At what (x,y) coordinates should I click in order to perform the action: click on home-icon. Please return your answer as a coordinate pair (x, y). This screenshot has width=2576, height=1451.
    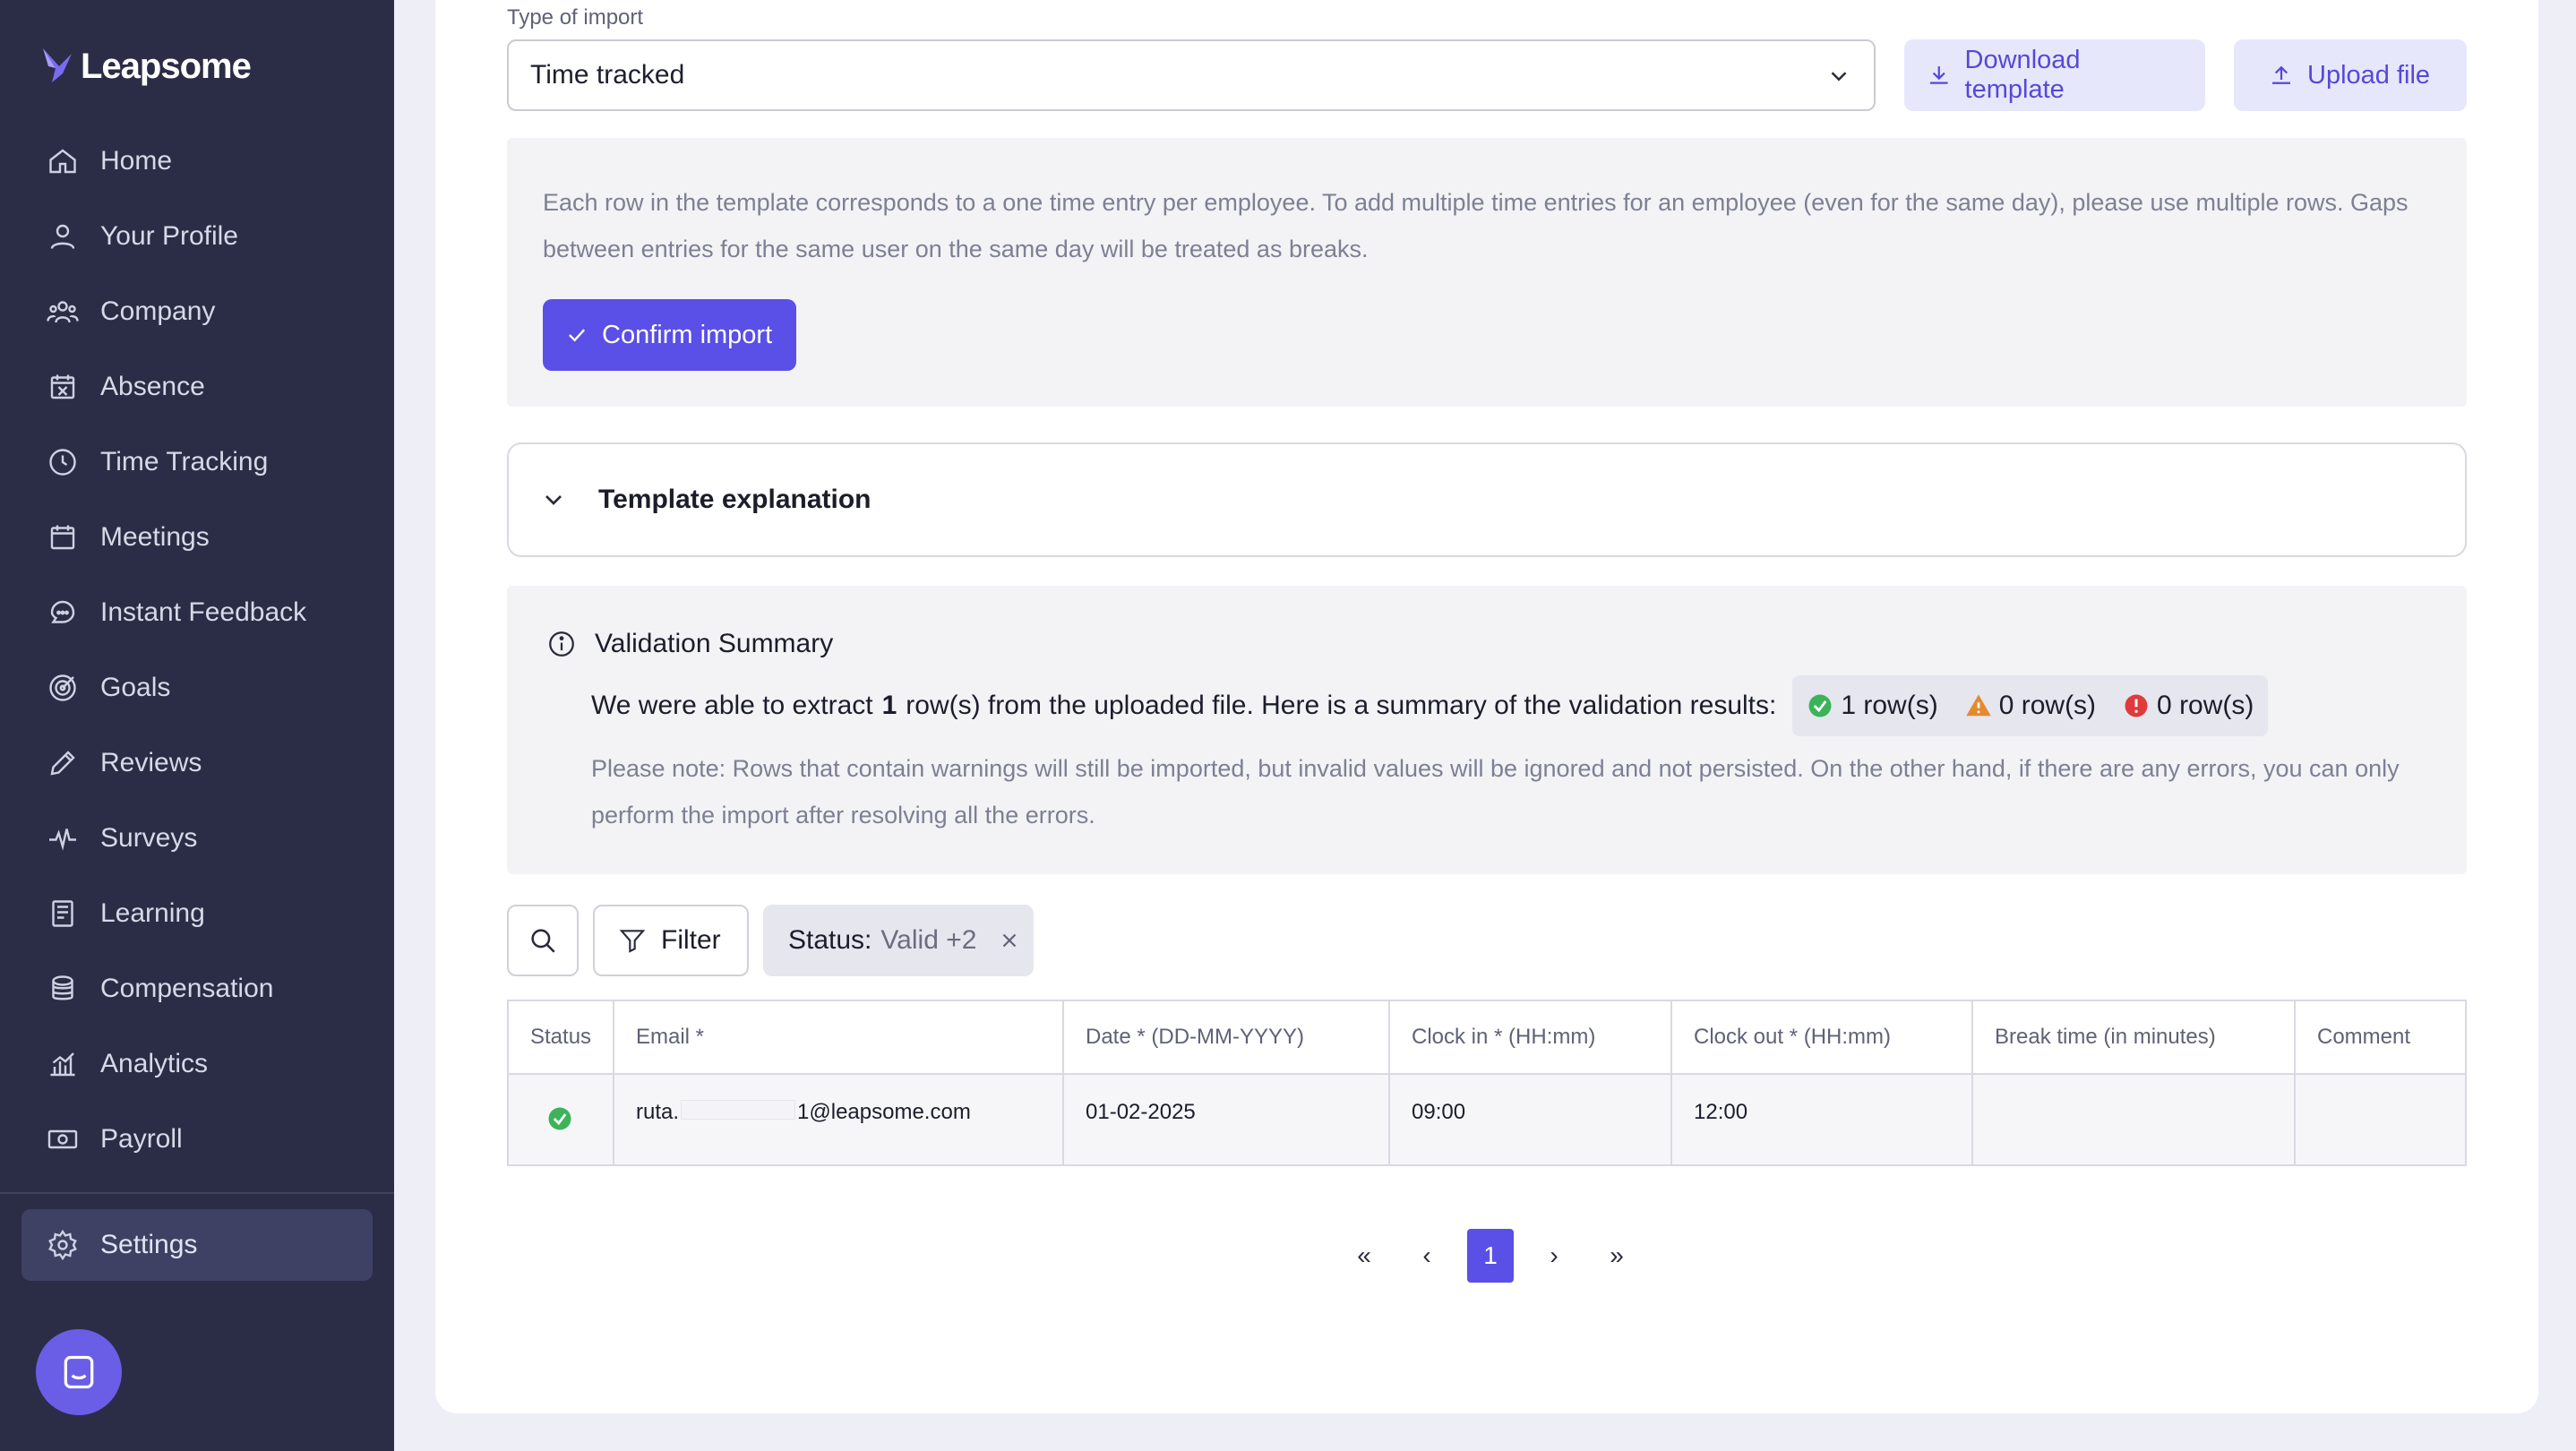
    Looking at the image, I should click on (62, 162).